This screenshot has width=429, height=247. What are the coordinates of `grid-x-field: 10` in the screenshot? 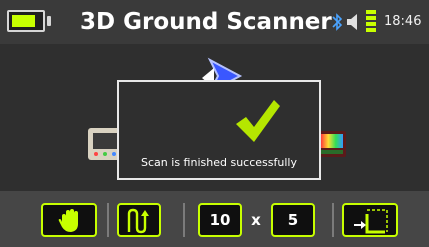 It's located at (220, 220).